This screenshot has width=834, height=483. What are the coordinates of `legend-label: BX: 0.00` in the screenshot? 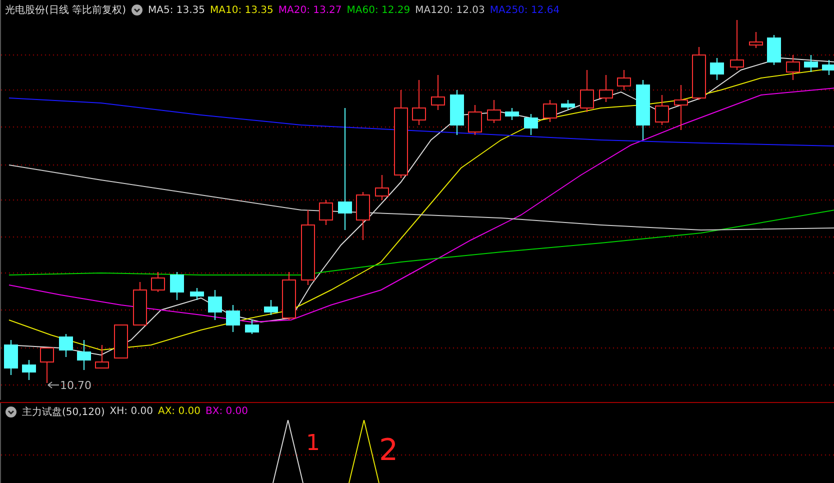 It's located at (227, 411).